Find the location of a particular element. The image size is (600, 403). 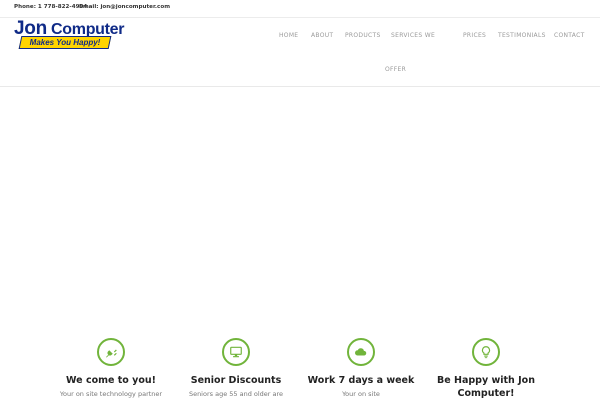

nav-services: SERVICES WE is located at coordinates (413, 35).